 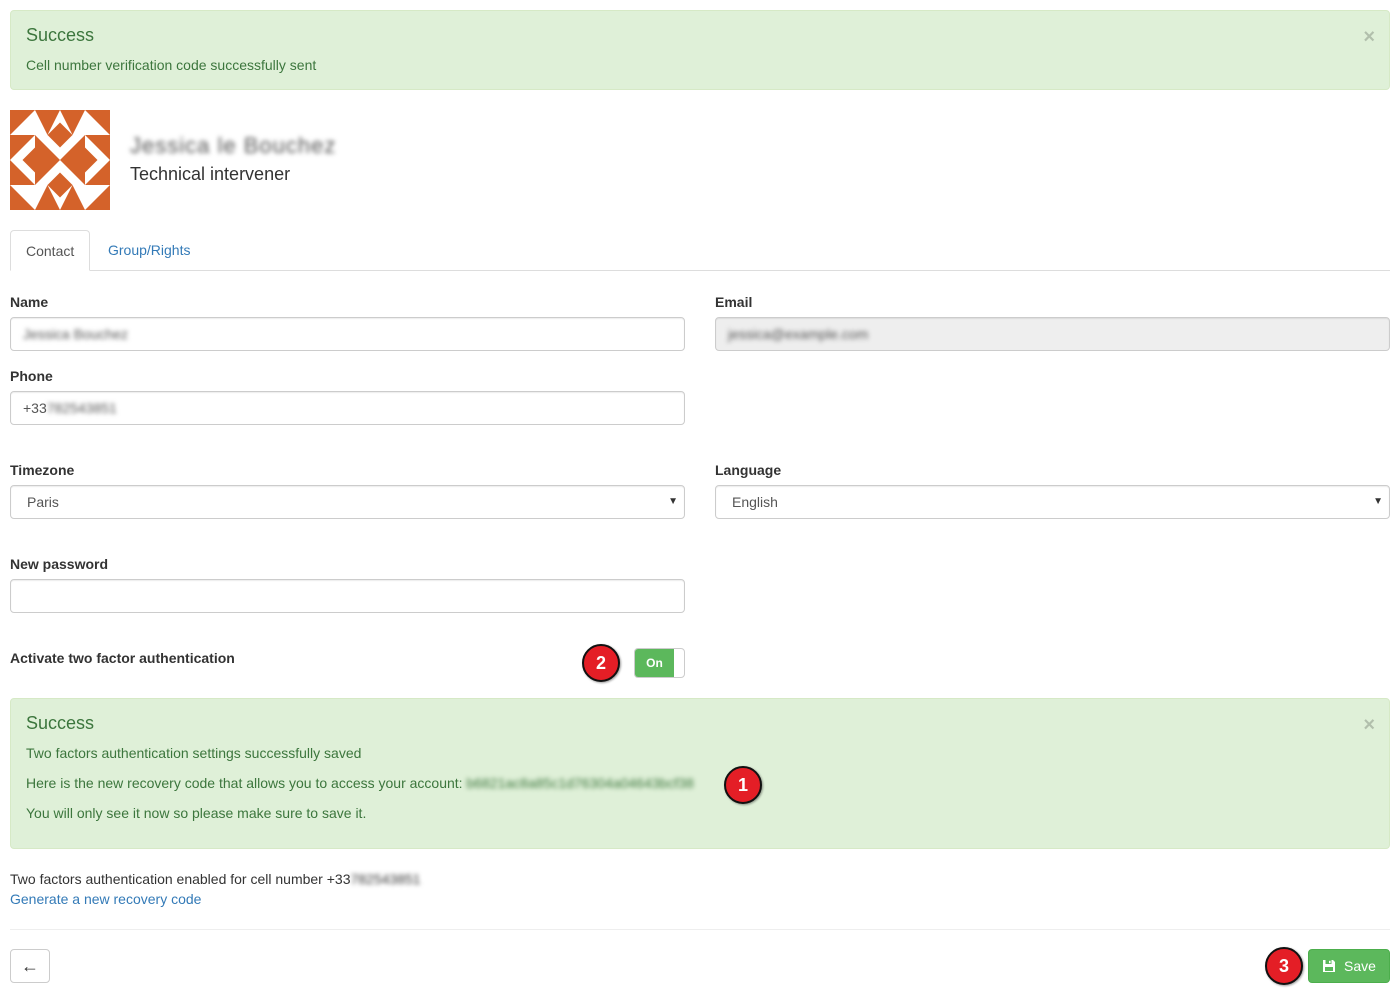 What do you see at coordinates (1052, 334) in the screenshot?
I see `email-input: jessica@example.com` at bounding box center [1052, 334].